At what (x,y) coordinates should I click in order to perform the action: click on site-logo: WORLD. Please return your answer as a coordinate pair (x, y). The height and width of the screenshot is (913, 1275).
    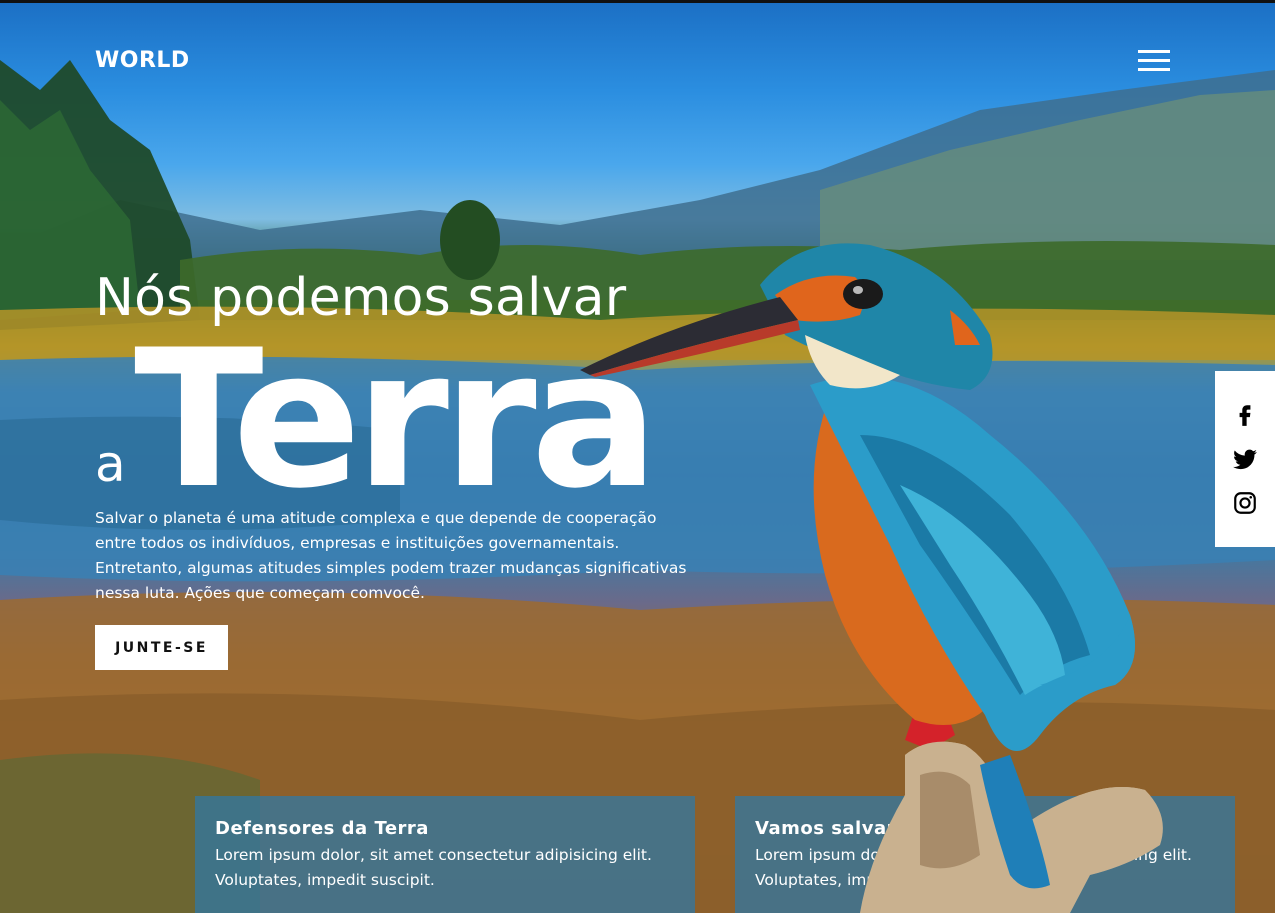
    Looking at the image, I should click on (142, 60).